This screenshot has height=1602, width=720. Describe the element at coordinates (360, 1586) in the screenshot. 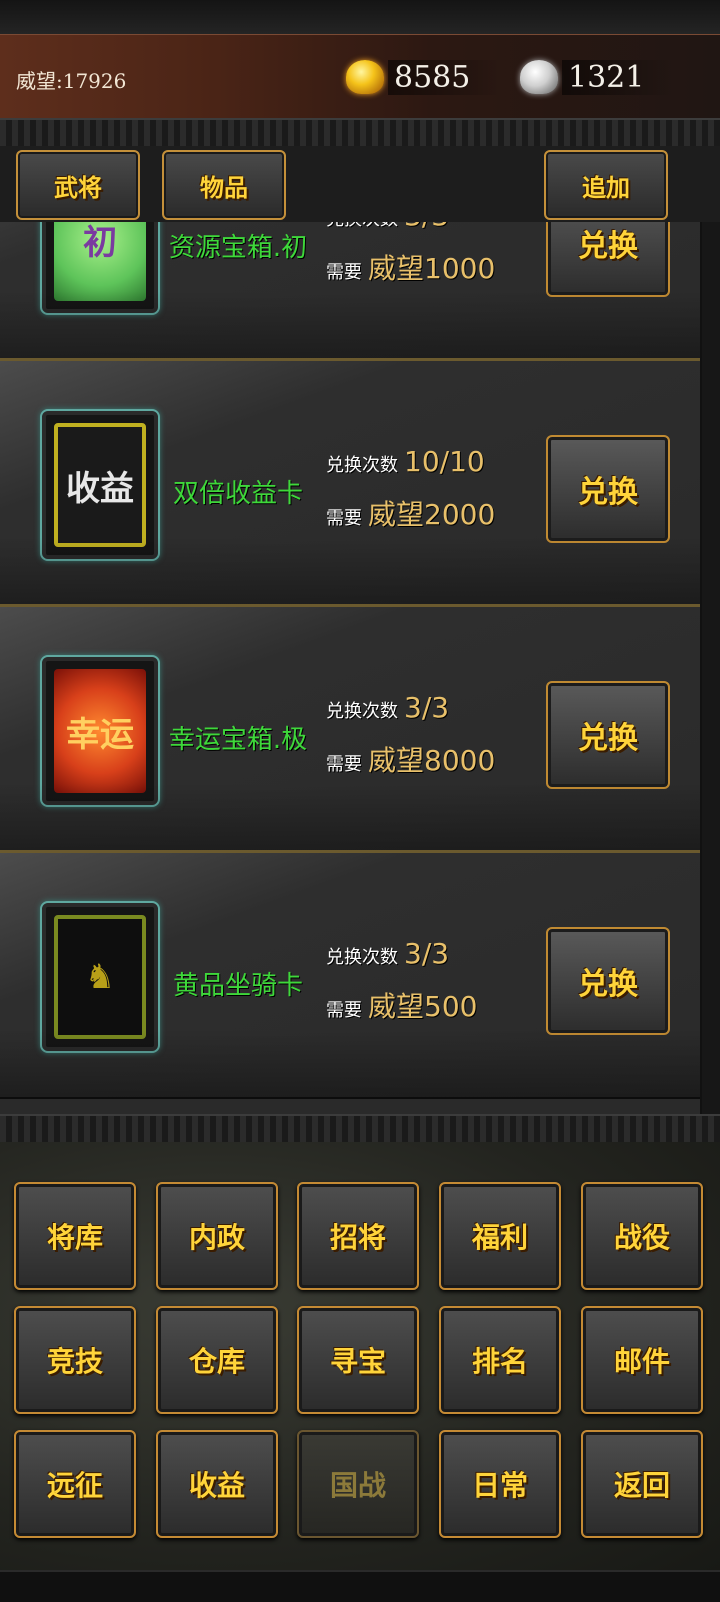

I see `footer-strip` at that location.